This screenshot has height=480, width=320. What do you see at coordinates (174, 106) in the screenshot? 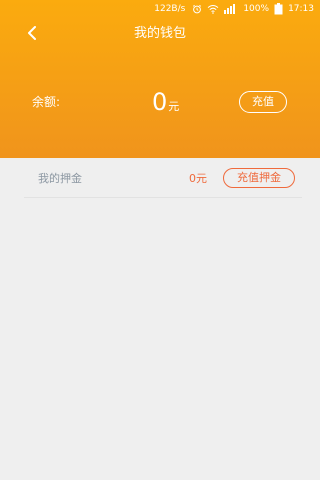
I see `balance-unit: 元` at bounding box center [174, 106].